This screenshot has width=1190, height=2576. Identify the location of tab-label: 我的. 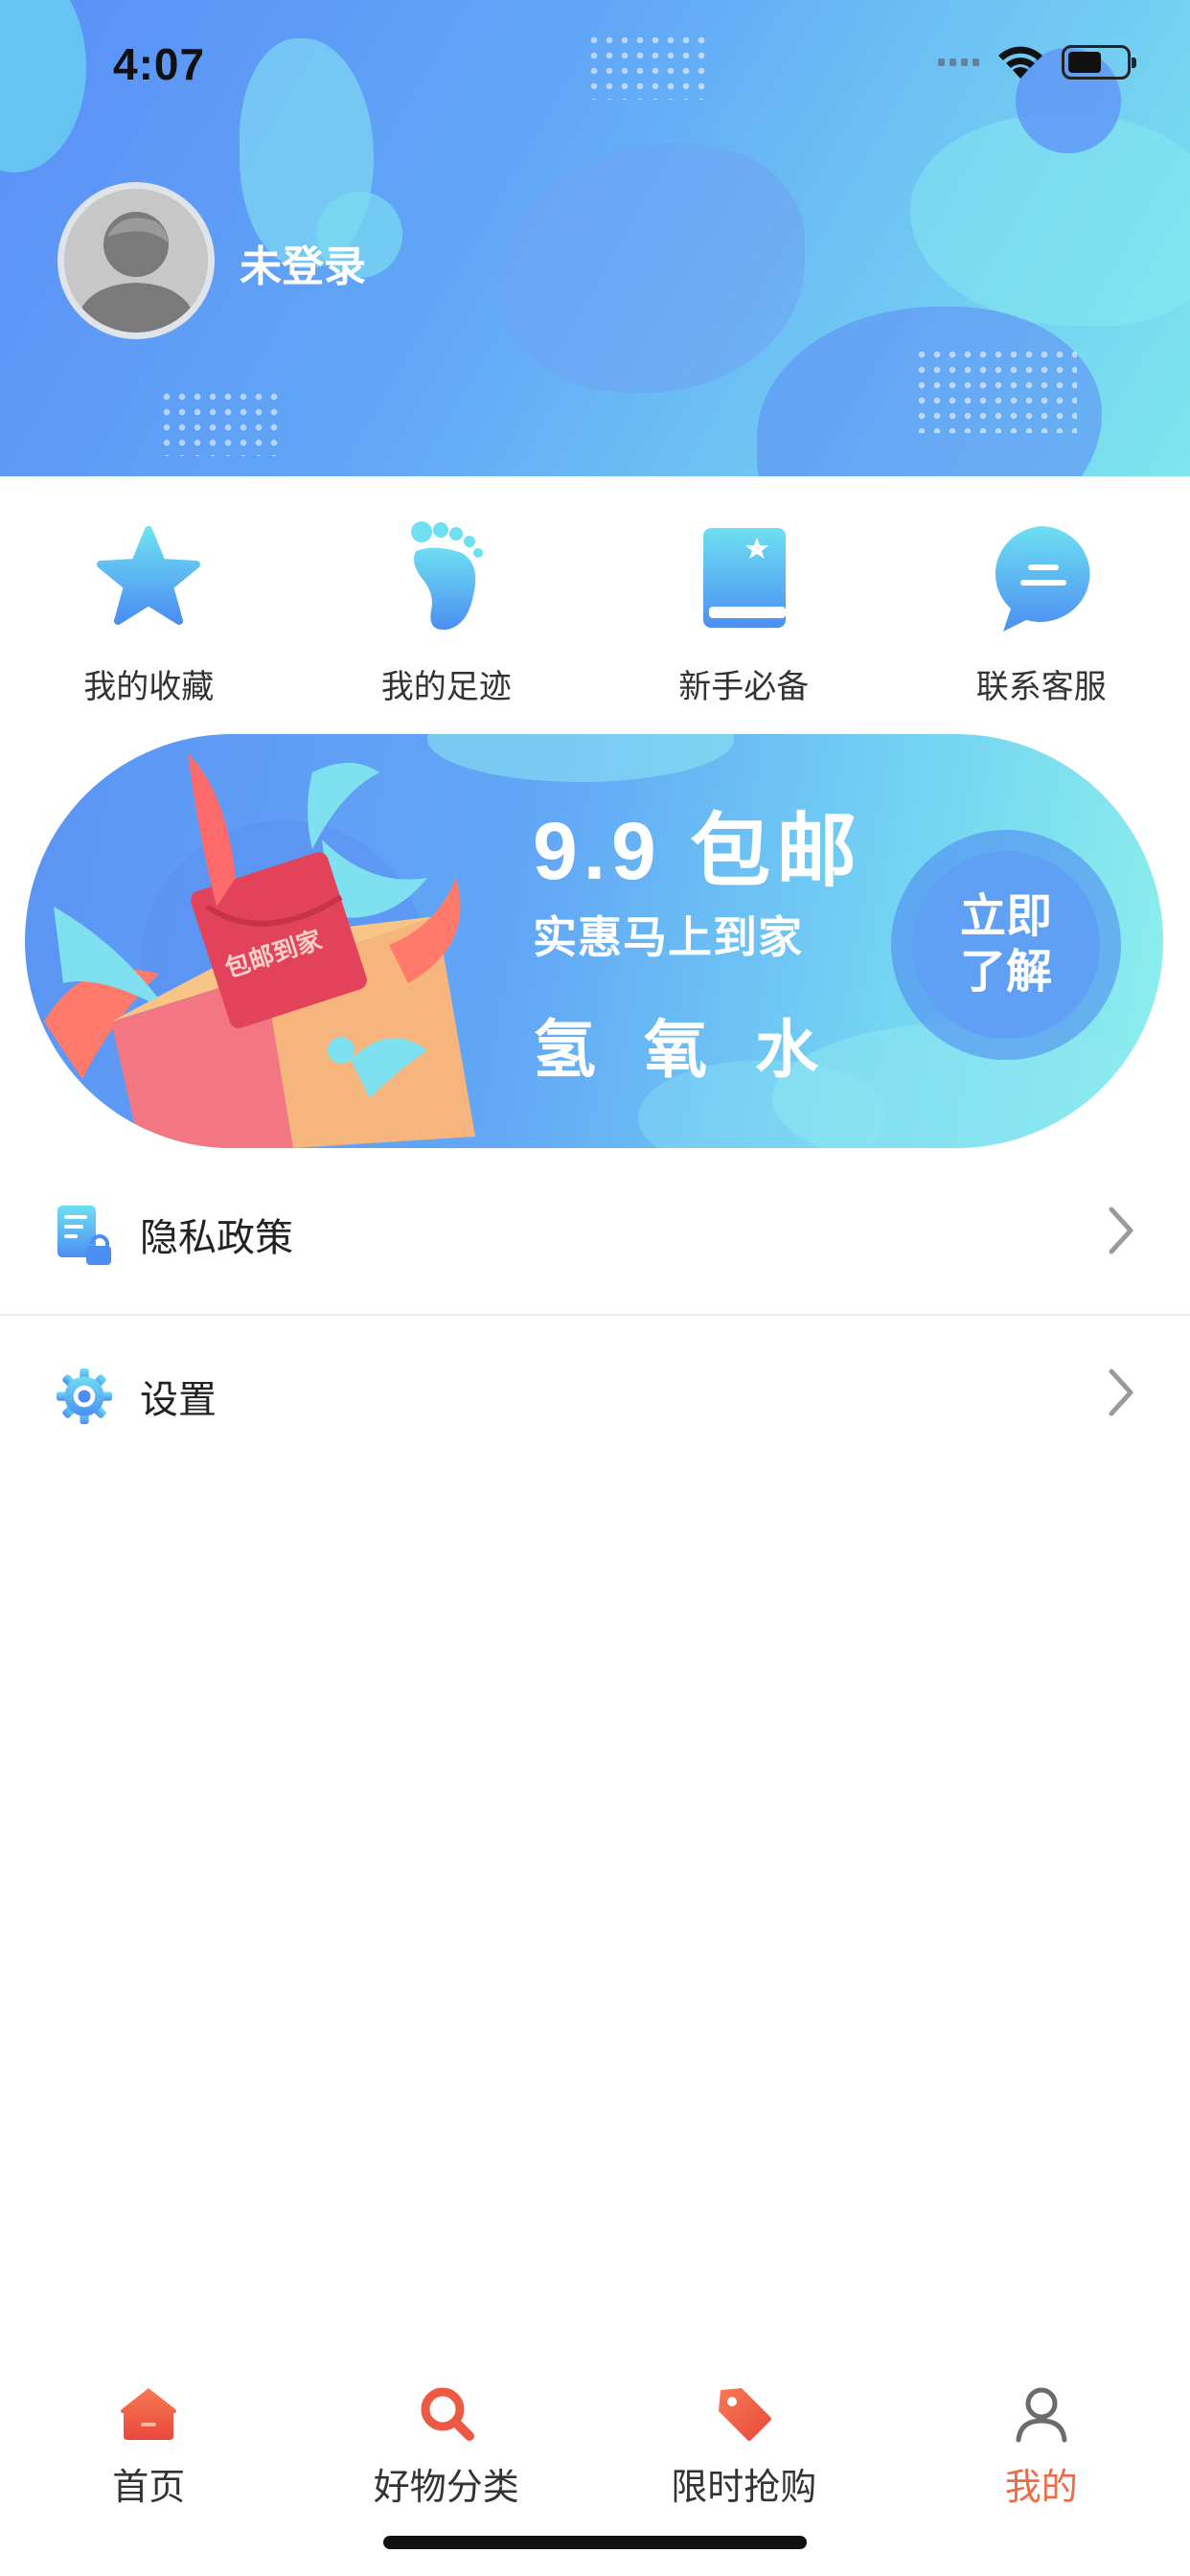
(1041, 2487).